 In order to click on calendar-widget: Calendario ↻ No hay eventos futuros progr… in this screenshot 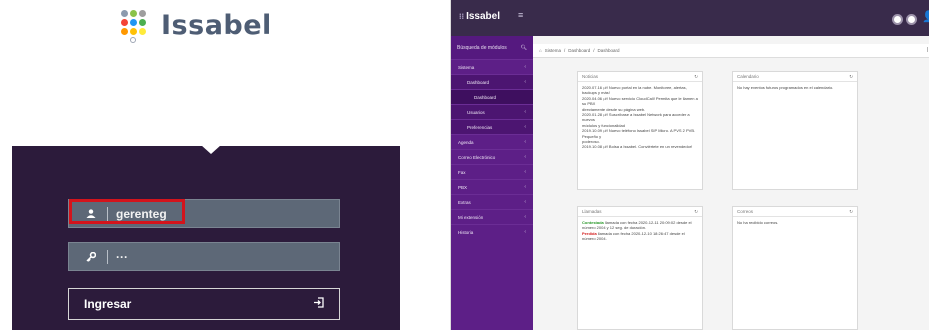, I will do `click(795, 130)`.